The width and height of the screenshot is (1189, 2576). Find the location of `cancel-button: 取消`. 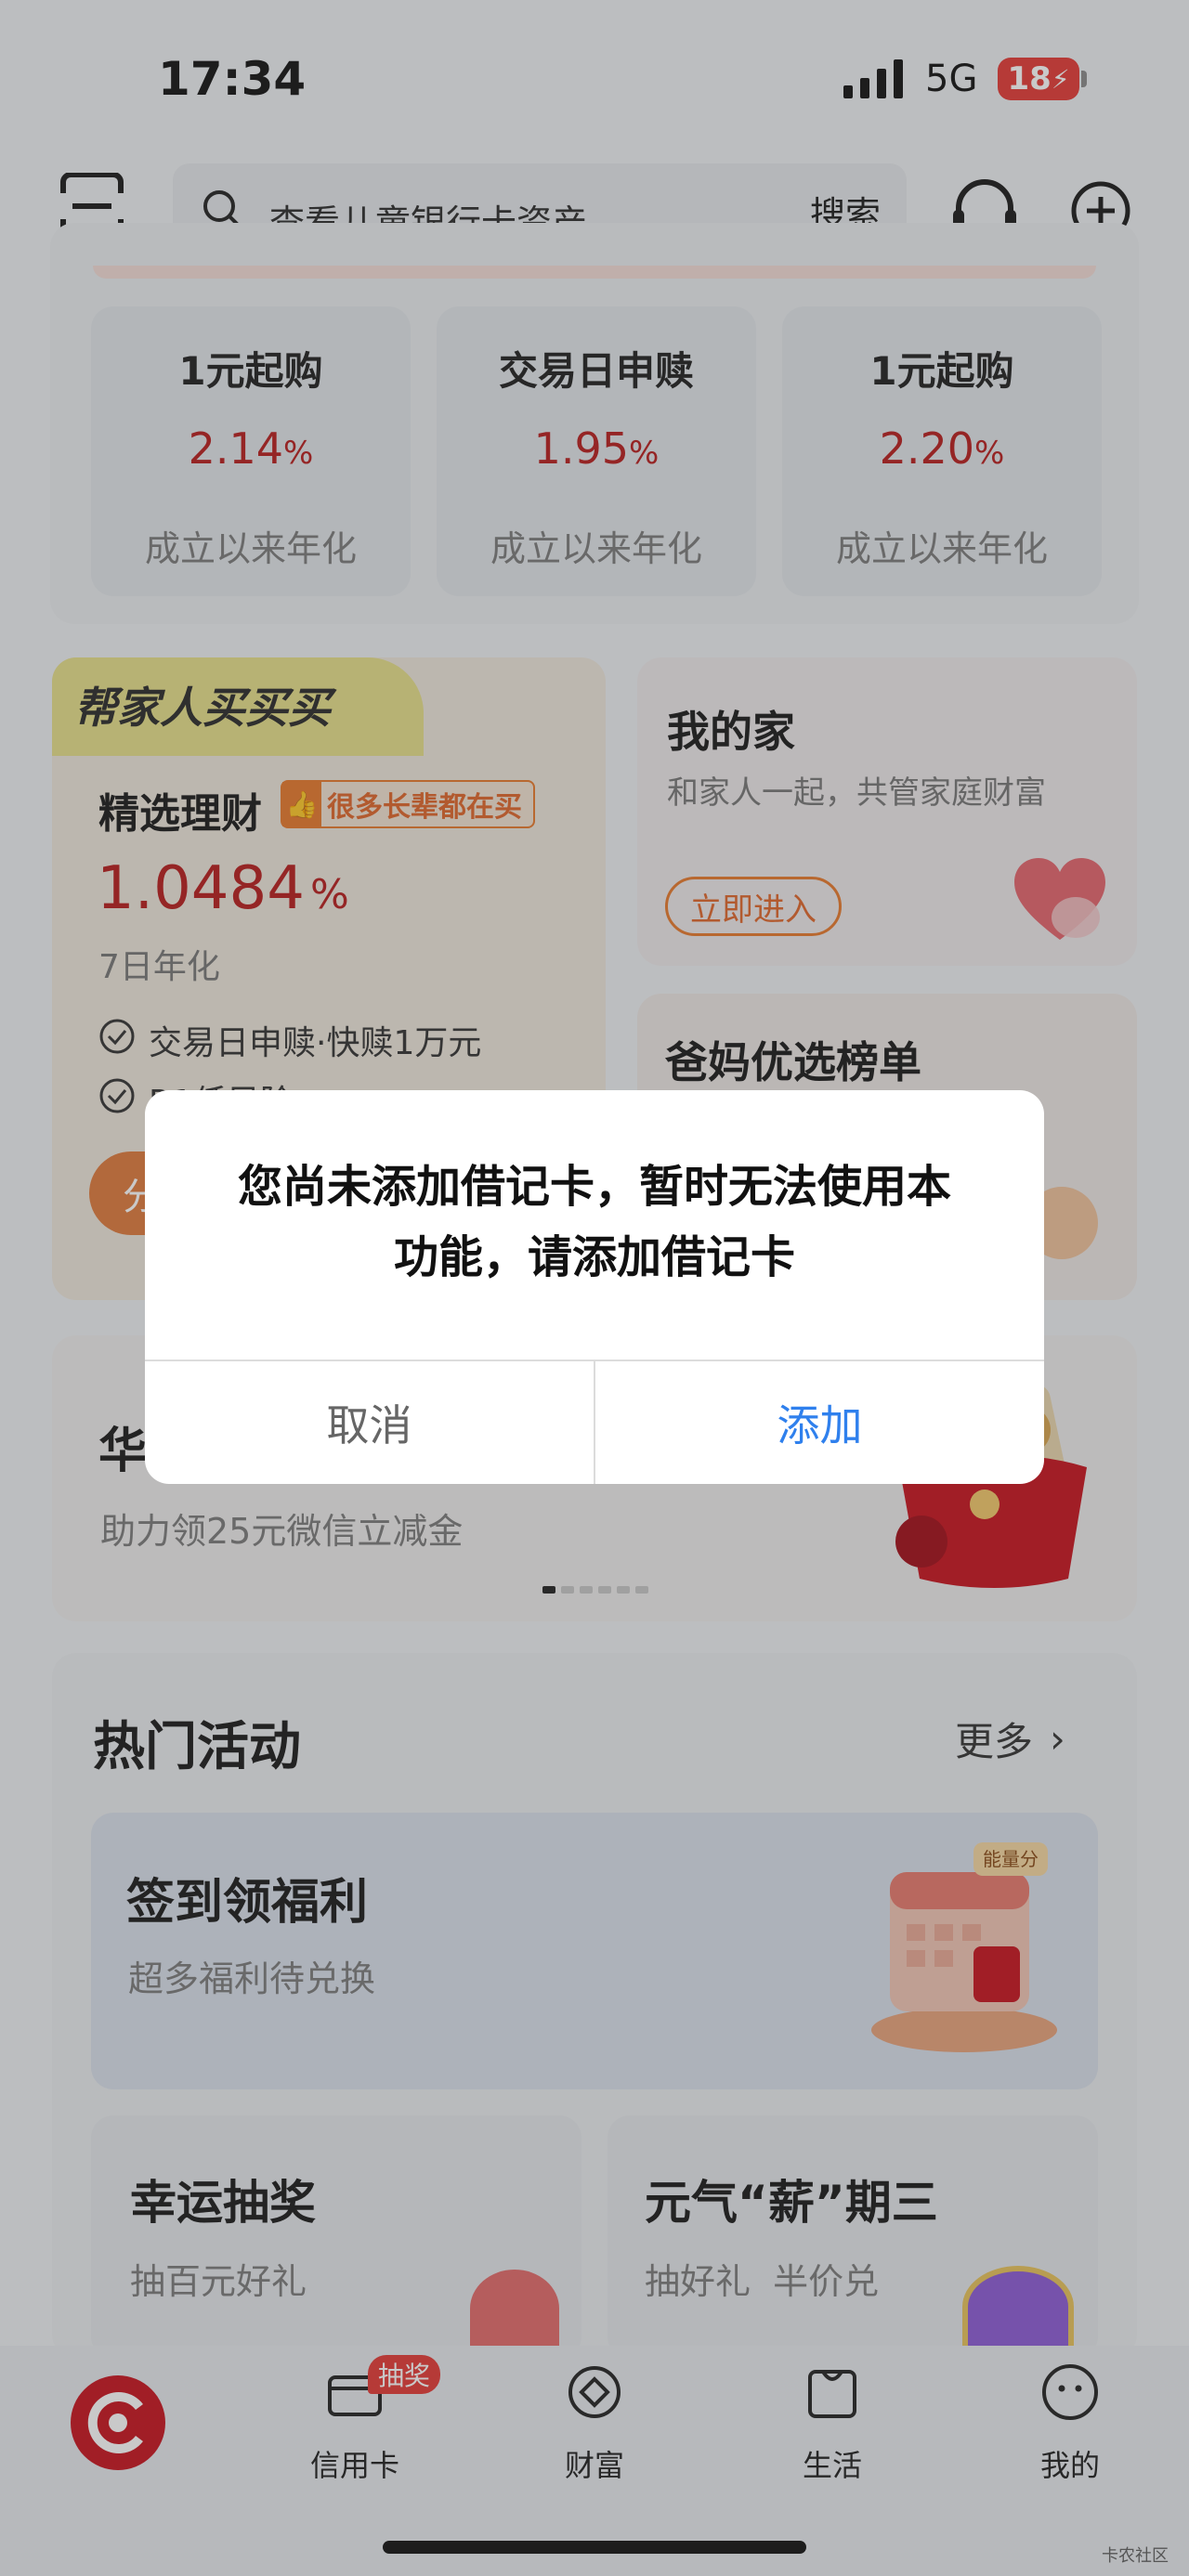

cancel-button: 取消 is located at coordinates (369, 1422).